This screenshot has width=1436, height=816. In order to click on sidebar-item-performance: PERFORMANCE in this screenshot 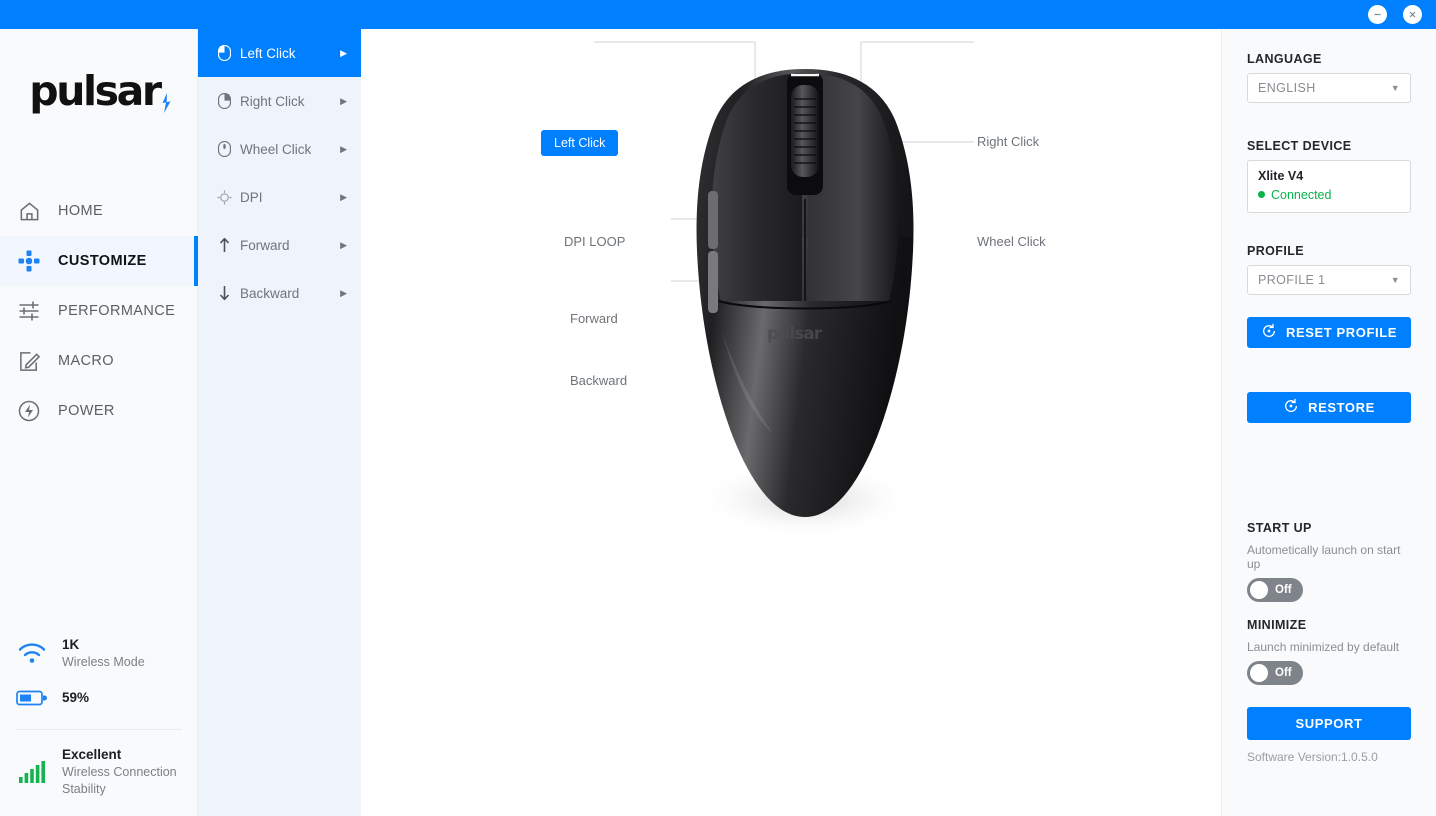, I will do `click(98, 311)`.